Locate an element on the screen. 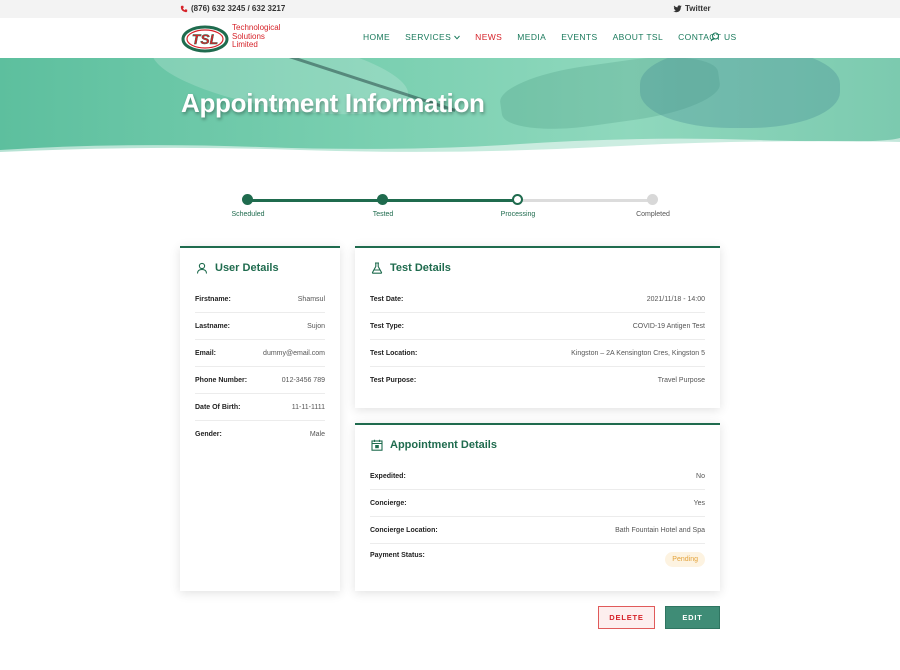  brand-logo: TSL Technological Solutions Limited is located at coordinates (236, 38).